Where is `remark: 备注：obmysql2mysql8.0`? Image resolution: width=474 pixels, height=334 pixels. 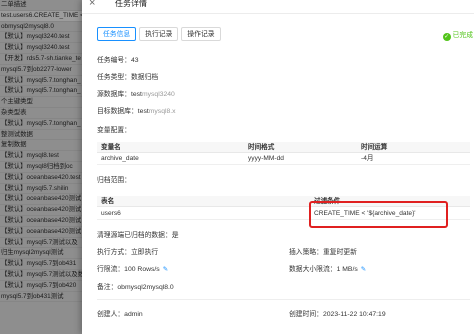
remark: 备注：obmysql2mysql8.0 is located at coordinates (135, 287).